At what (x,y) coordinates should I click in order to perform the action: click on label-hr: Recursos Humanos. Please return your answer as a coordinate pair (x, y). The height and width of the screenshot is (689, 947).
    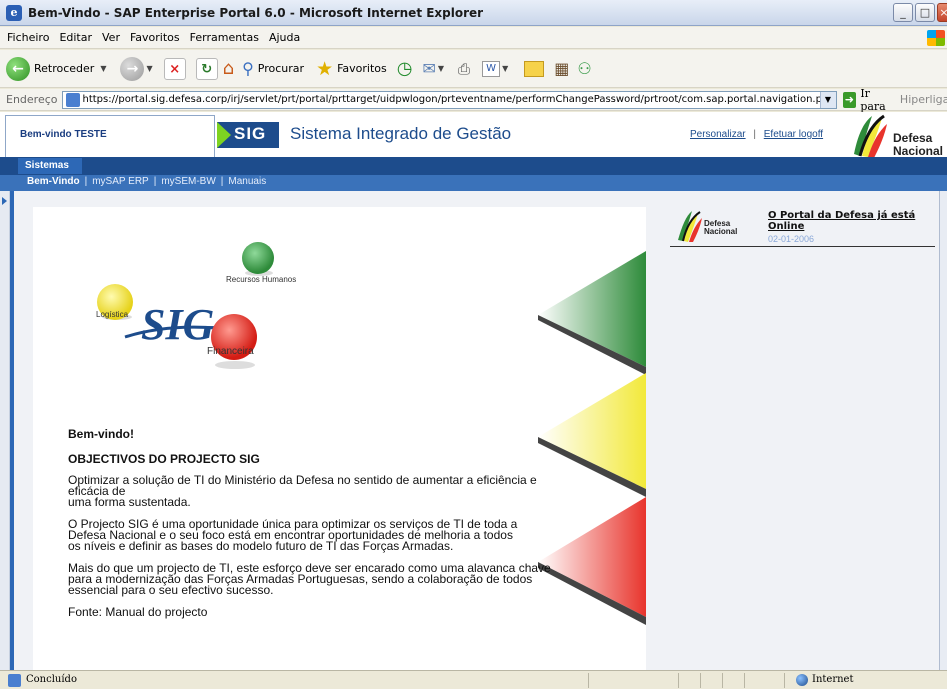
    Looking at the image, I should click on (261, 279).